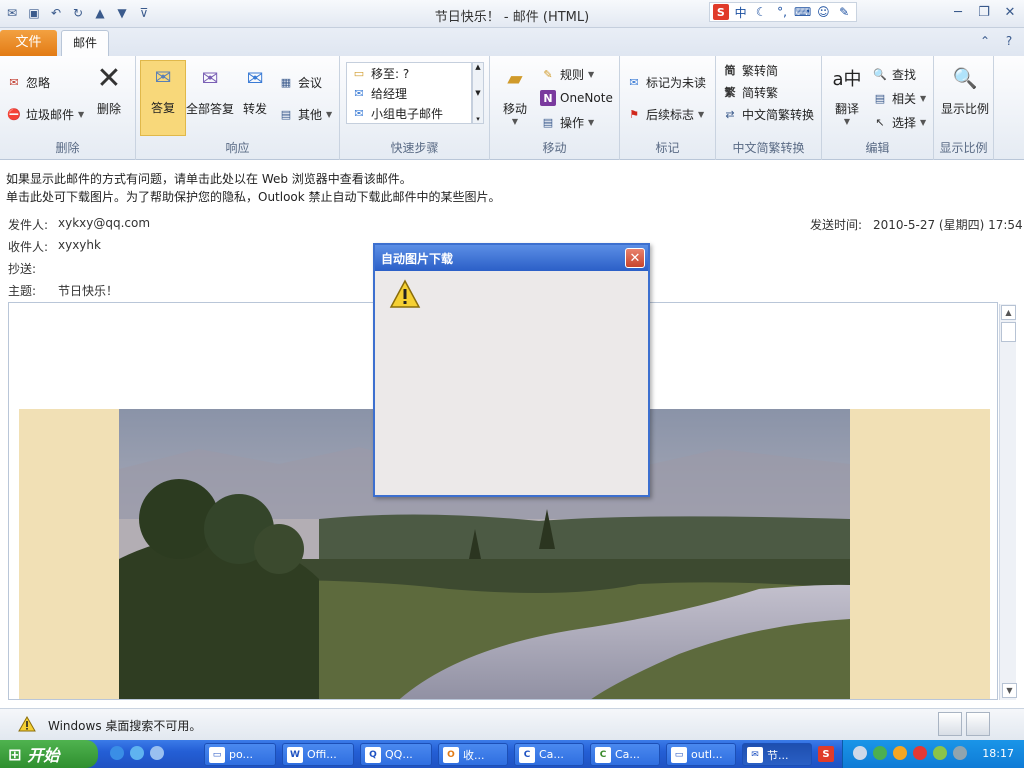  What do you see at coordinates (477, 67) in the screenshot?
I see `scroll-up-icon: ▲` at bounding box center [477, 67].